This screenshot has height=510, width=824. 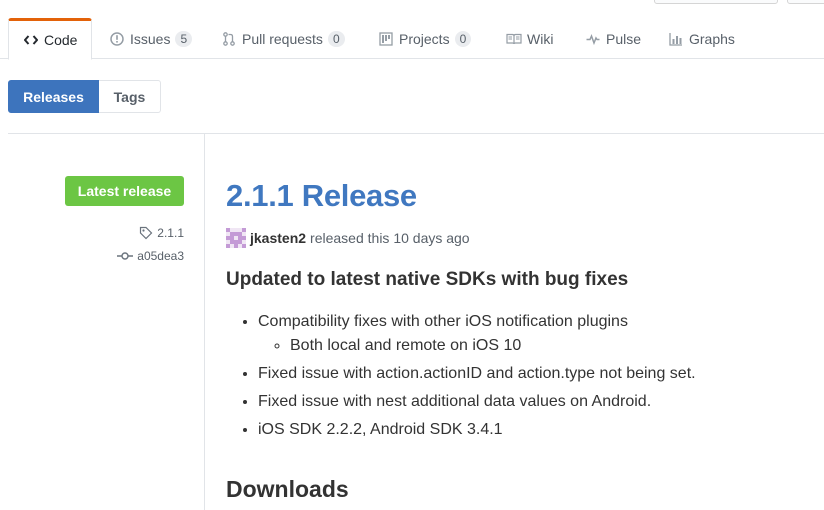 What do you see at coordinates (514, 39) in the screenshot?
I see `book-icon` at bounding box center [514, 39].